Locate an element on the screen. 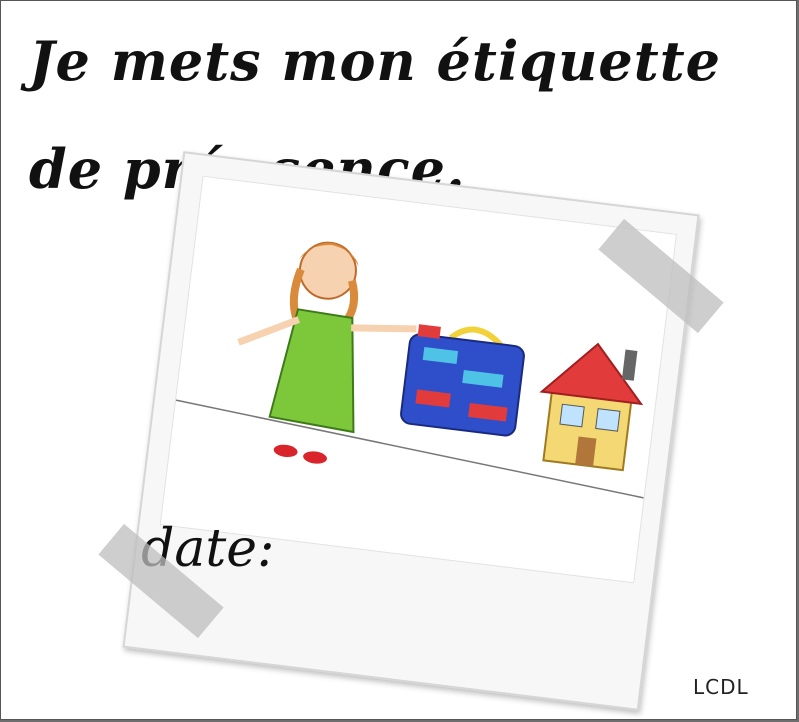 Image resolution: width=799 pixels, height=722 pixels. girl-shoe-right is located at coordinates (315, 457).